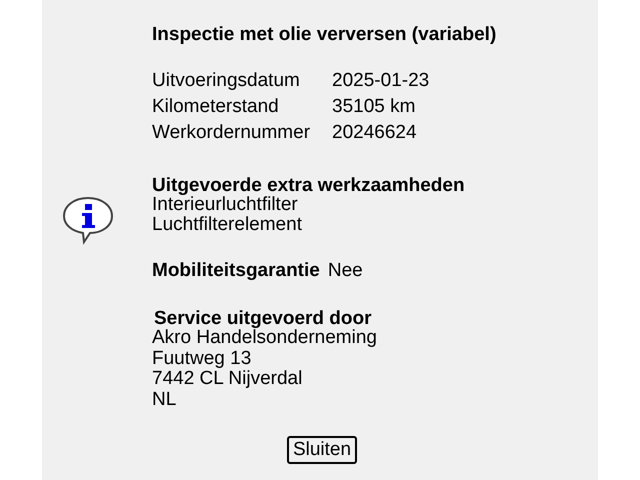 The height and width of the screenshot is (480, 640). I want to click on section-heading: Service uitgevoerd door, so click(263, 318).